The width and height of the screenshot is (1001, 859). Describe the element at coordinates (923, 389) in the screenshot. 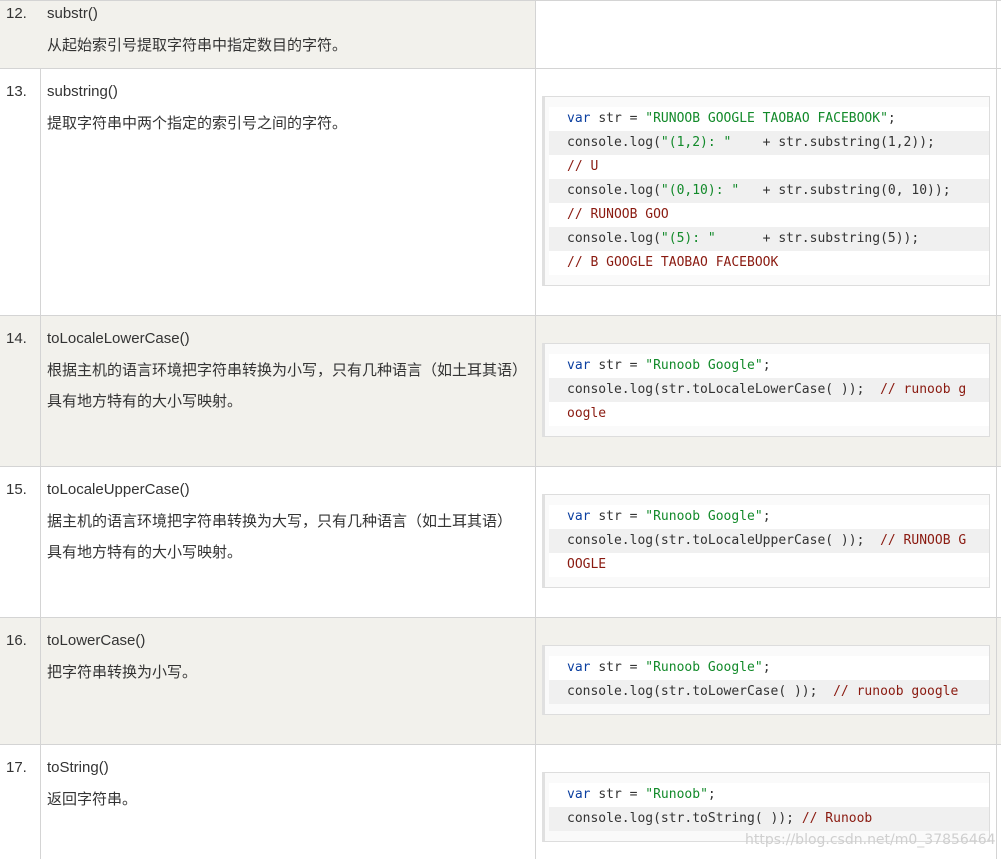

I see `code-token: // runoob g` at that location.